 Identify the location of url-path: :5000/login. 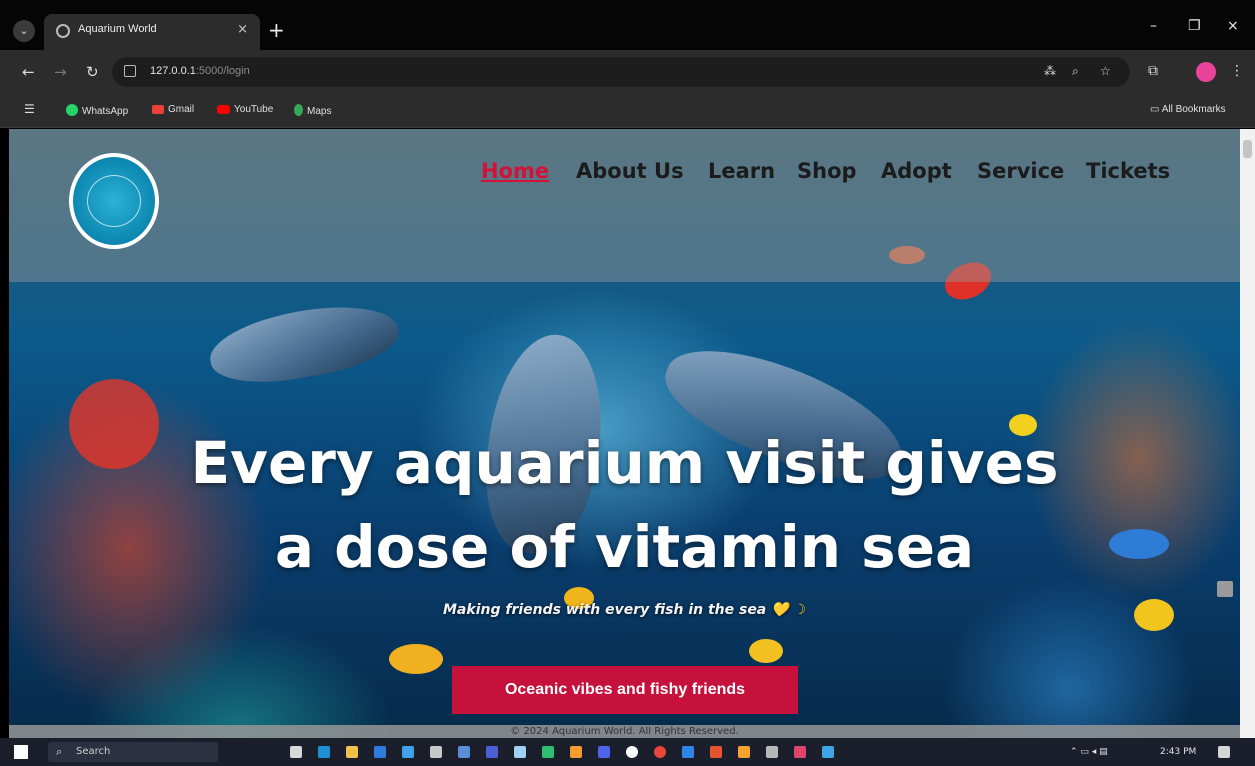
(222, 71).